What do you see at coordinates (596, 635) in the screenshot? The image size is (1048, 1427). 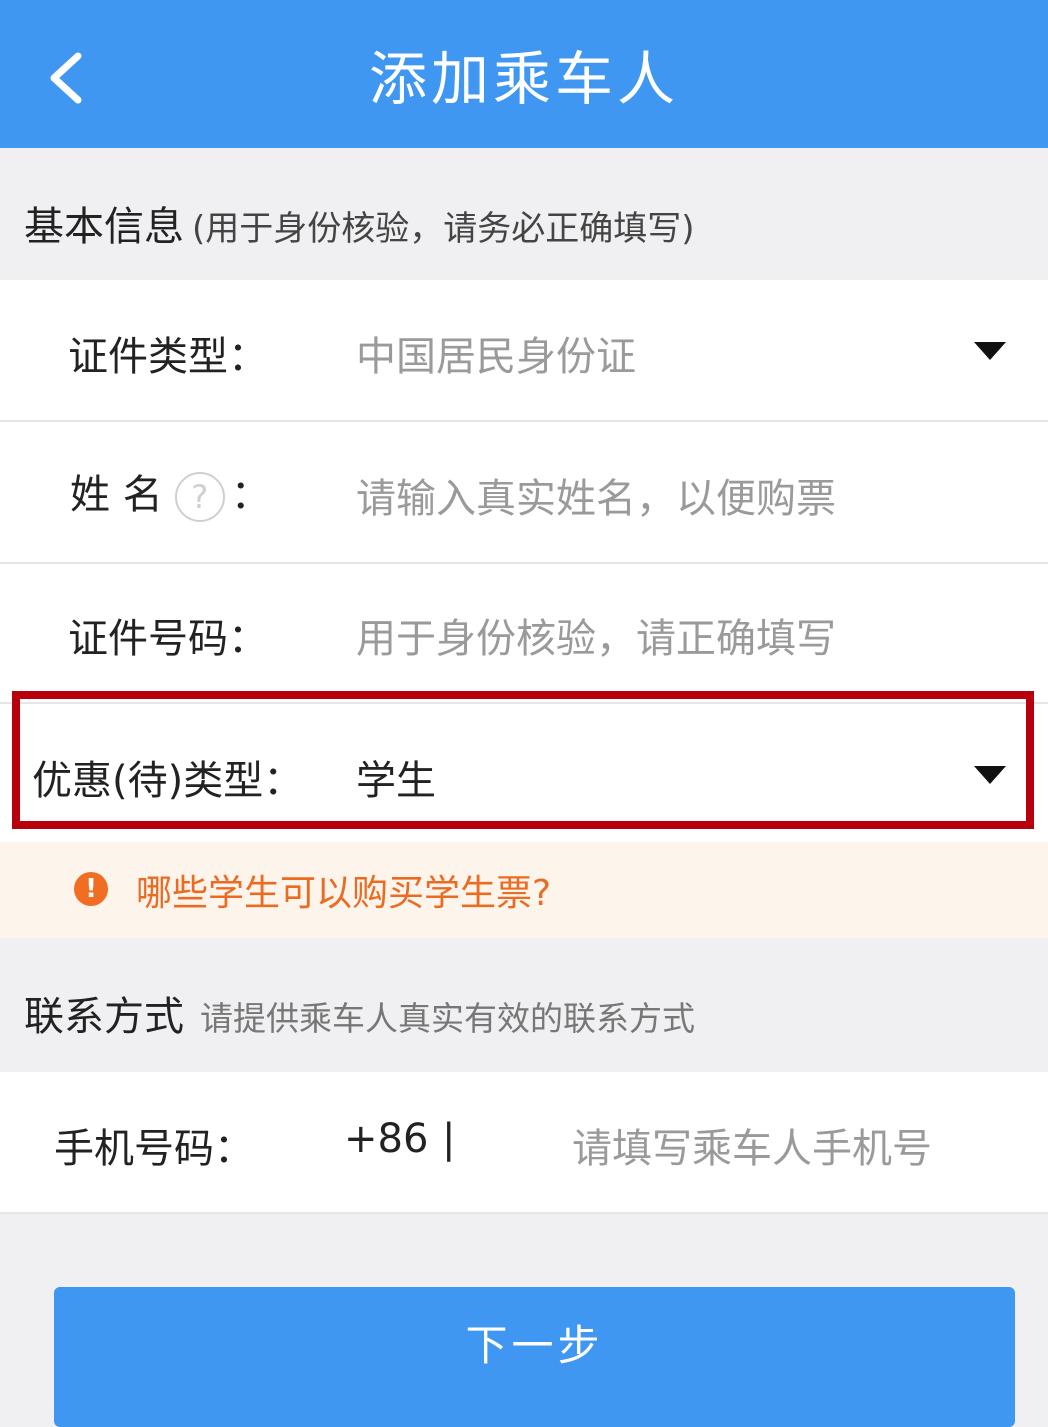 I see `id-number-input: 用于身份核验，请正确填写` at bounding box center [596, 635].